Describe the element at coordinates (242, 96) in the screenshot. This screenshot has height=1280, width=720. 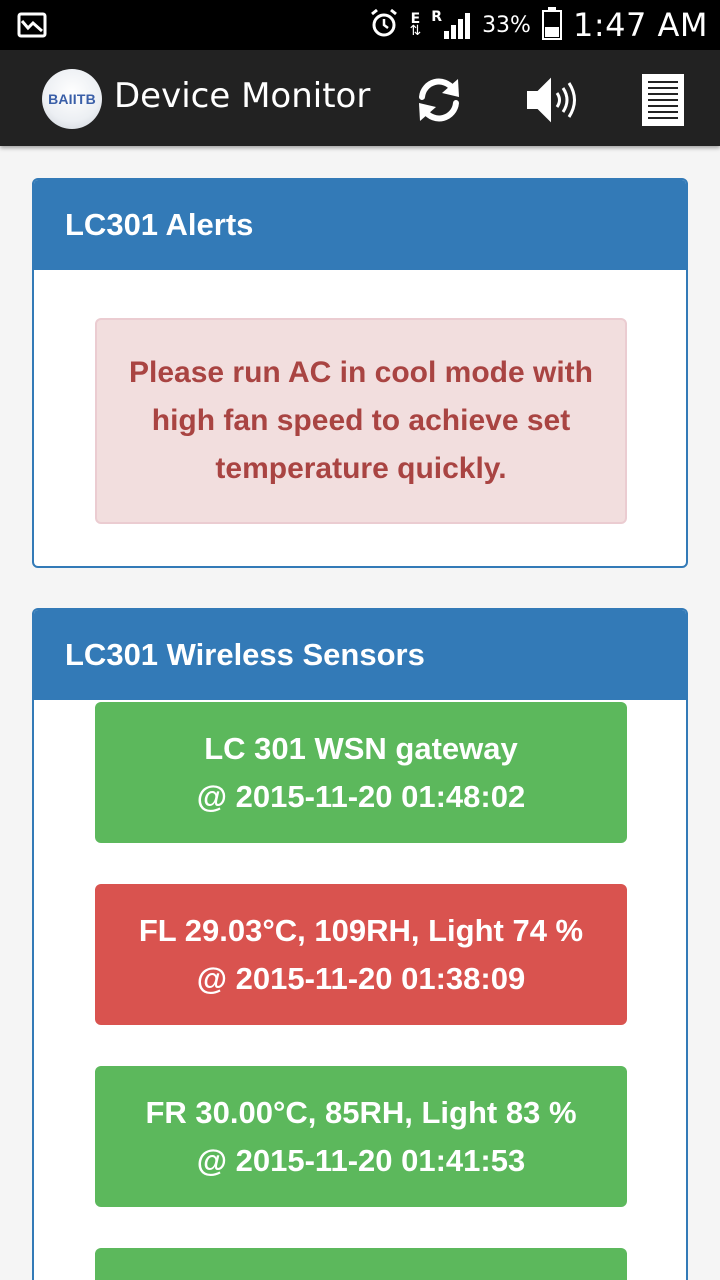
I see `app-title: Device Monitor` at that location.